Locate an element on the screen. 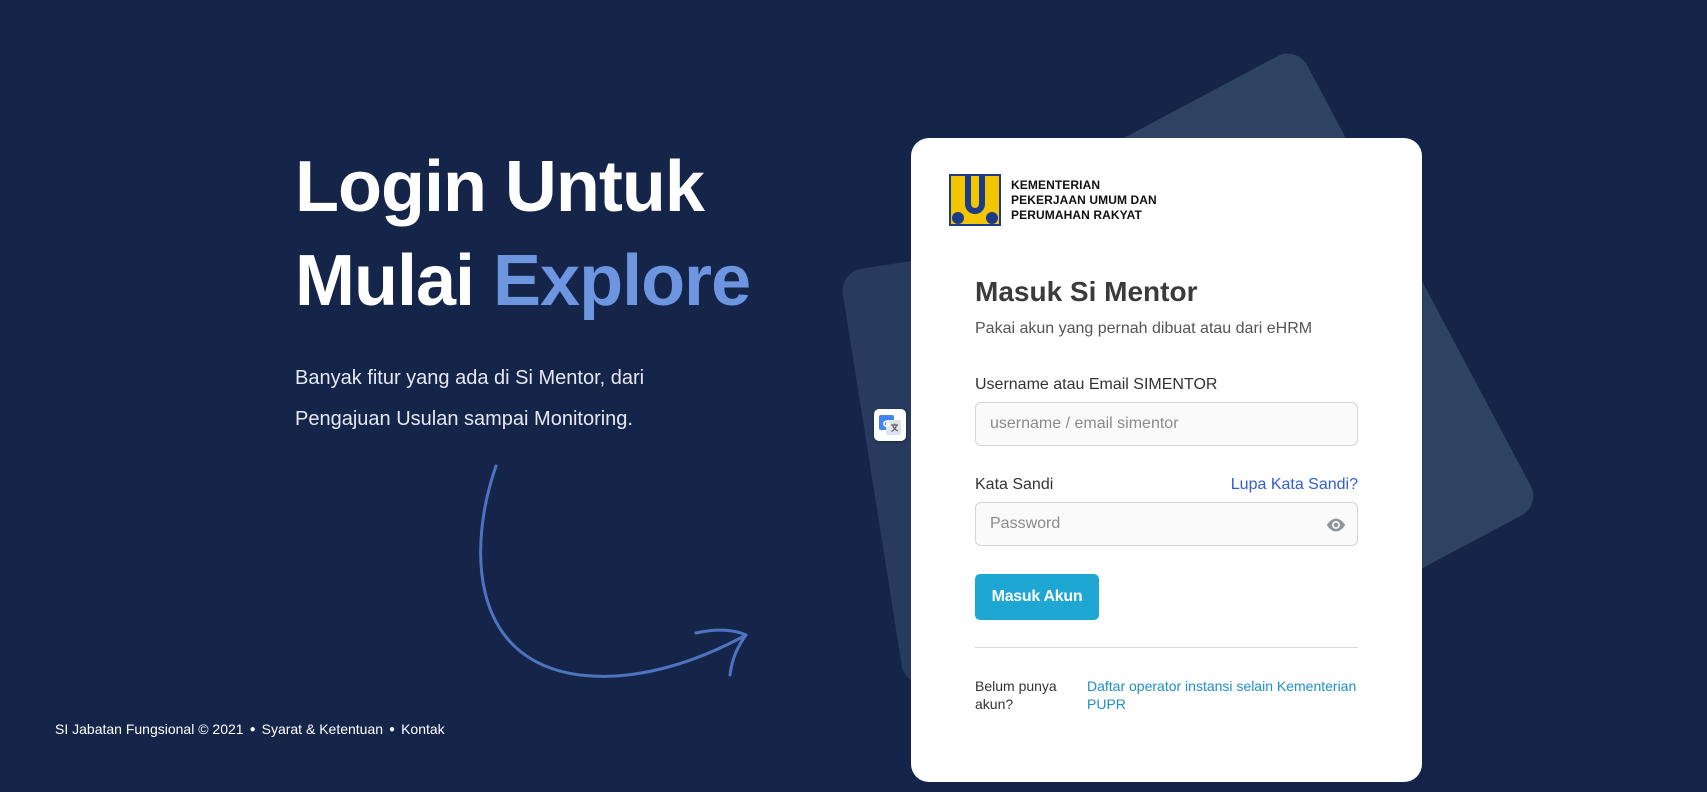 This screenshot has width=1707, height=792. forgot-password-link: Lupa Kata Sandi? is located at coordinates (1294, 485).